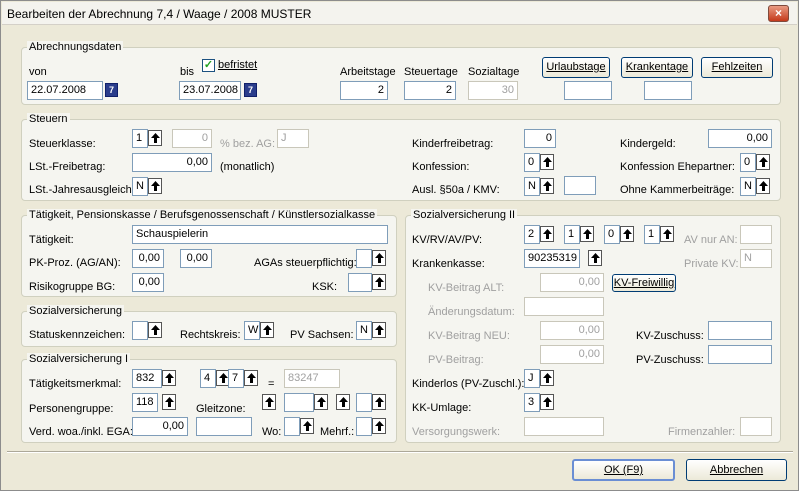  I want to click on risiko-input: 0,00, so click(148, 282).